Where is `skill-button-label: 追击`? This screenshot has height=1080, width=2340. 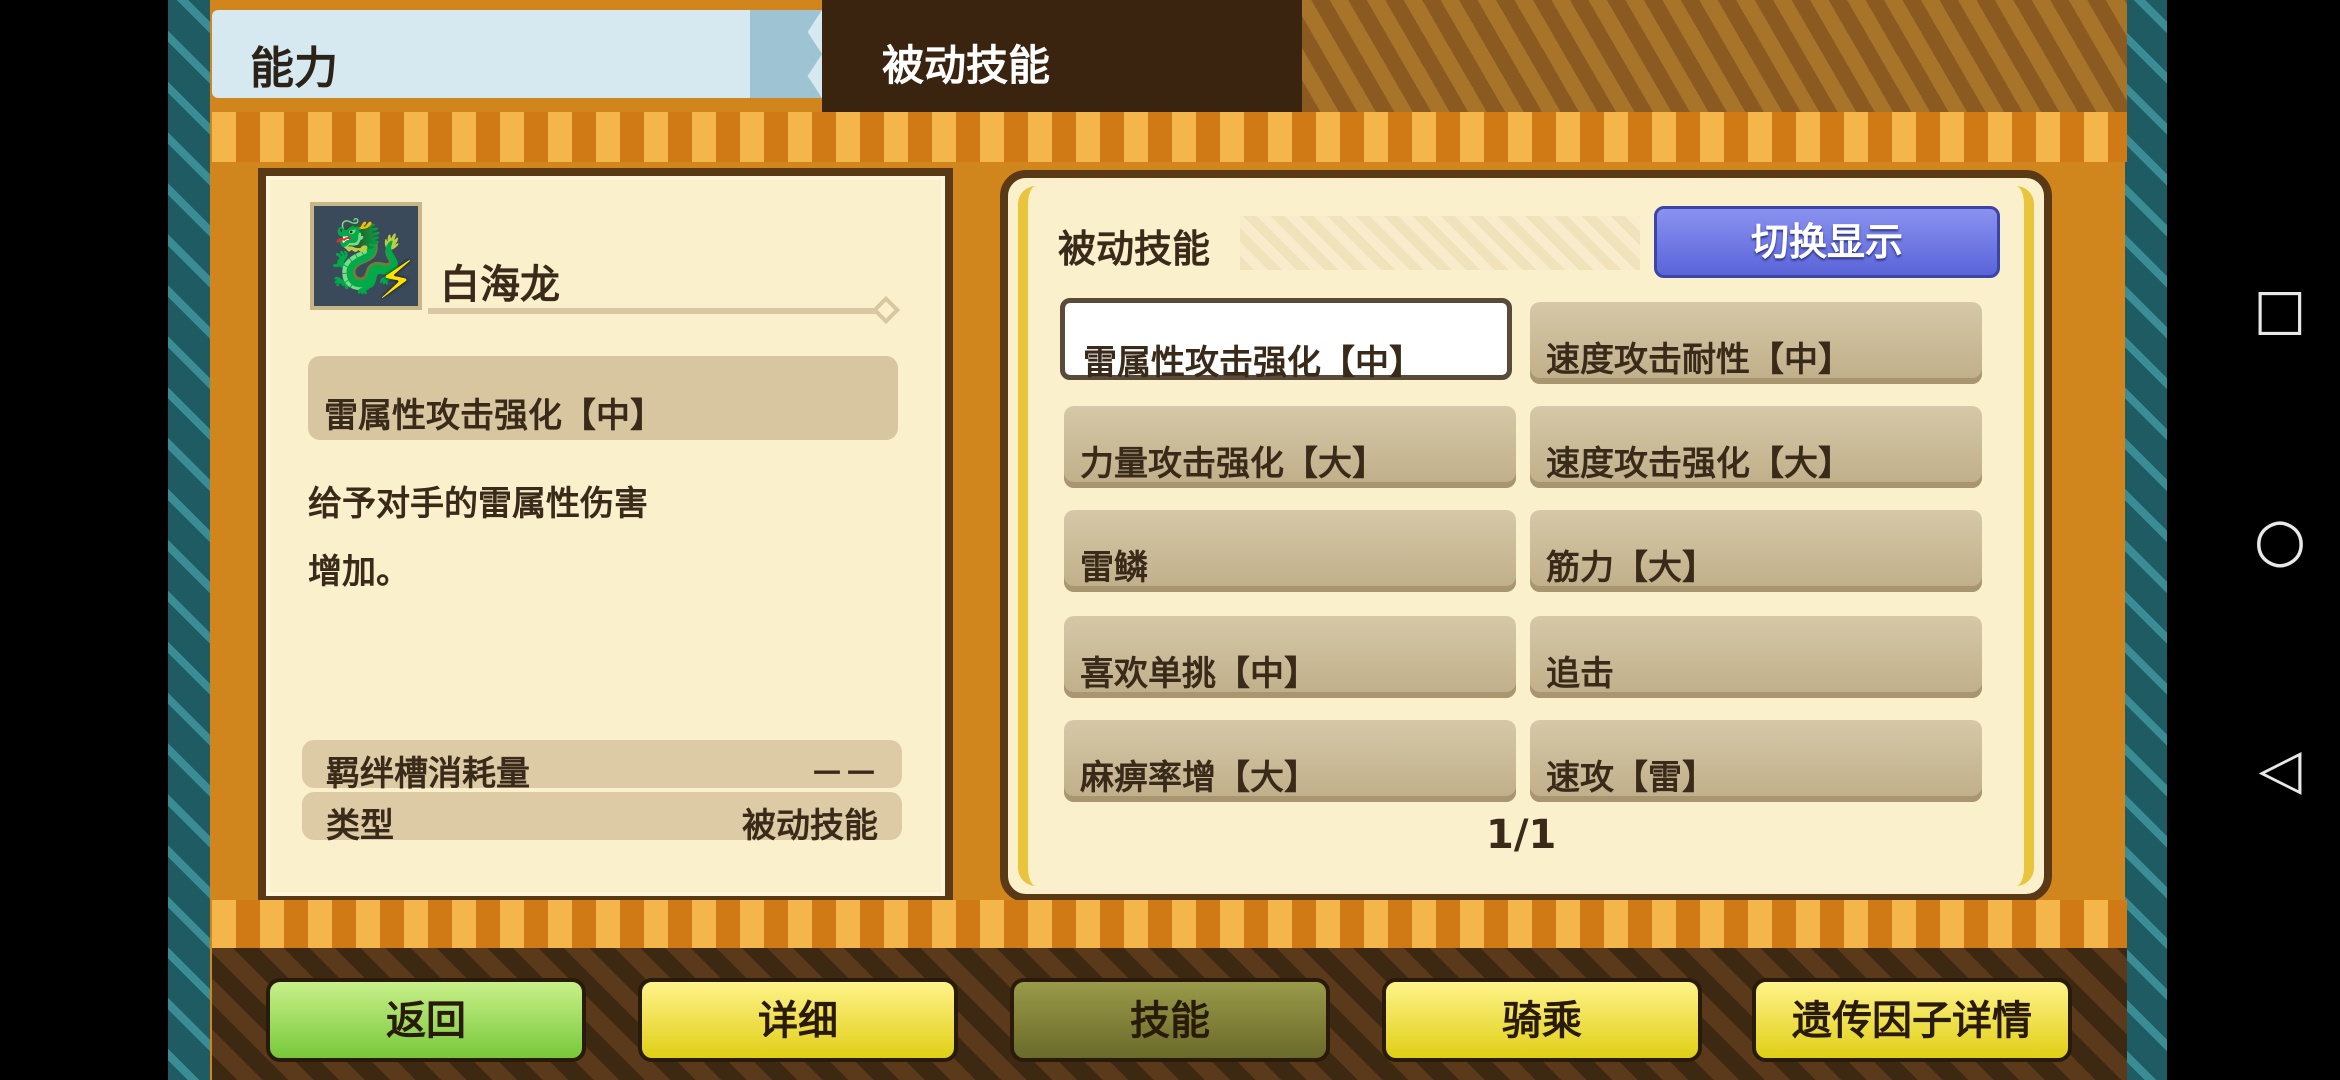 skill-button-label: 追击 is located at coordinates (1580, 674).